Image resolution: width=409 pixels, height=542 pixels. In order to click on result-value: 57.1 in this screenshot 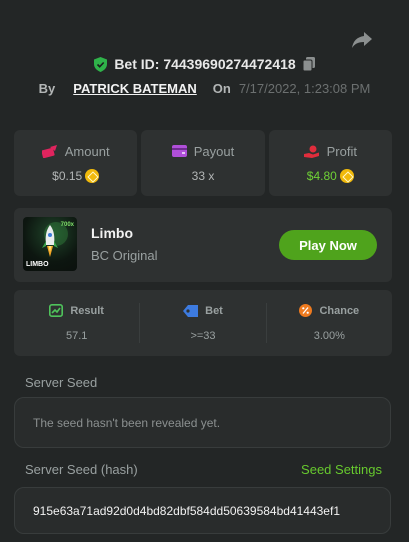, I will do `click(76, 336)`.